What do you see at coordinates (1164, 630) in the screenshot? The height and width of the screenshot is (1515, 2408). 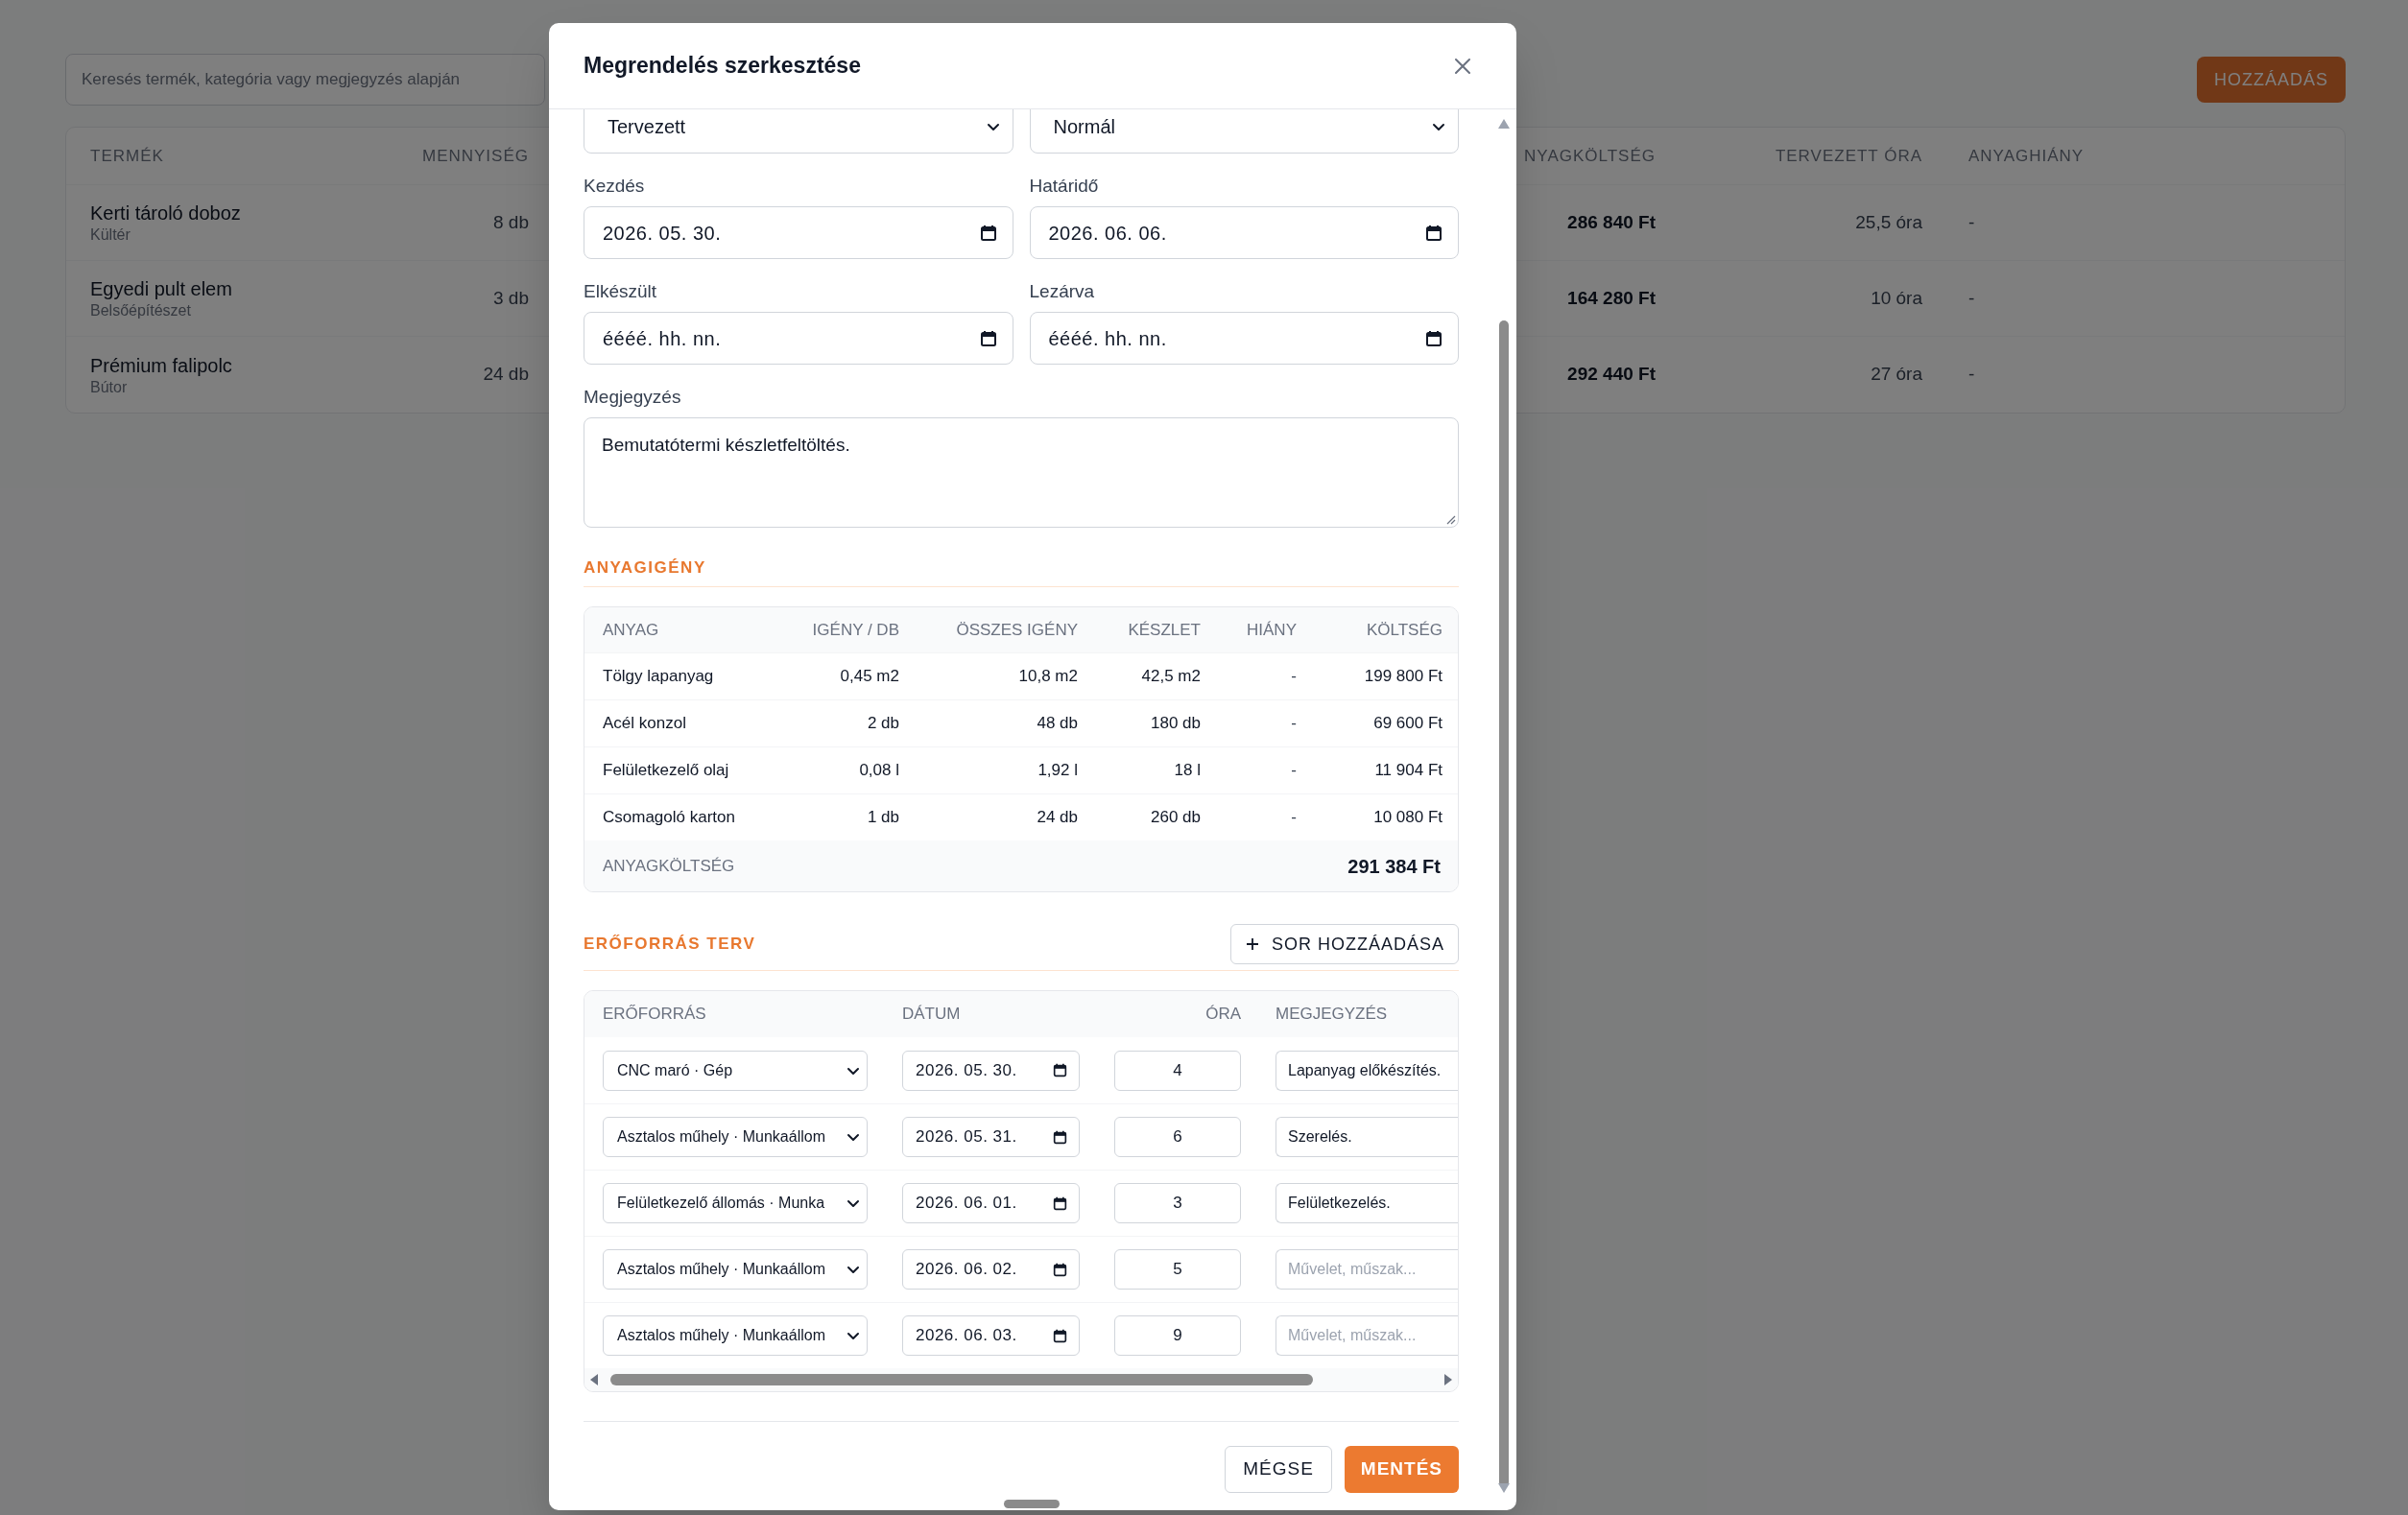 I see `column-header: KÉSZLET` at bounding box center [1164, 630].